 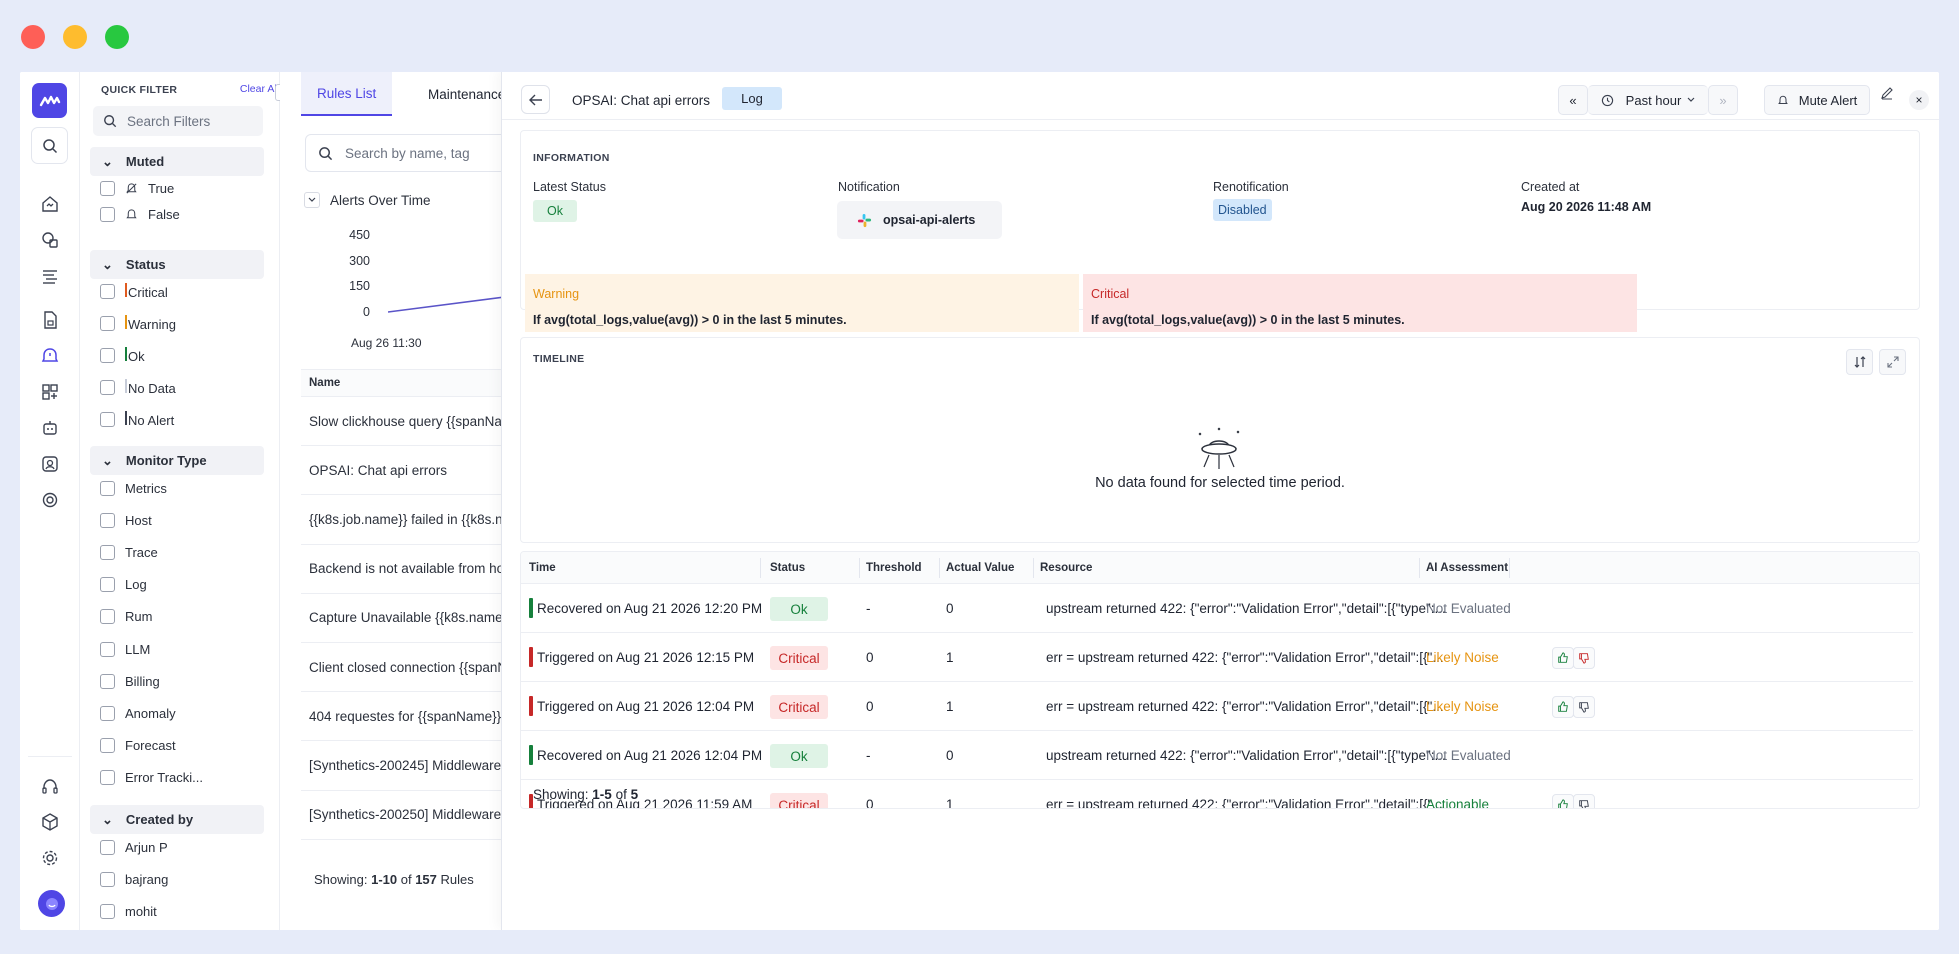 I want to click on column-header-actual-value: Actual Value, so click(x=980, y=568).